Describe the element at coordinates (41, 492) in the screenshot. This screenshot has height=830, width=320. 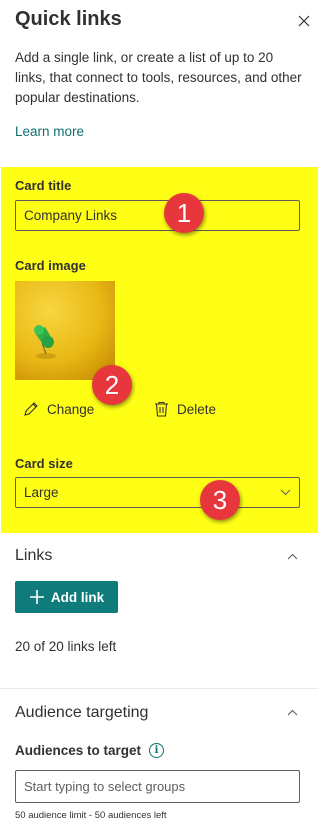
I see `card-size-value: Large` at that location.